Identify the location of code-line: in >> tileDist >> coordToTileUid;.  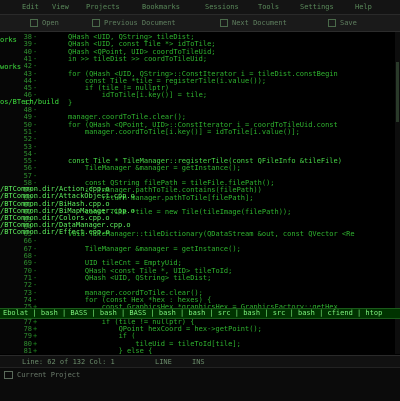
(137, 59).